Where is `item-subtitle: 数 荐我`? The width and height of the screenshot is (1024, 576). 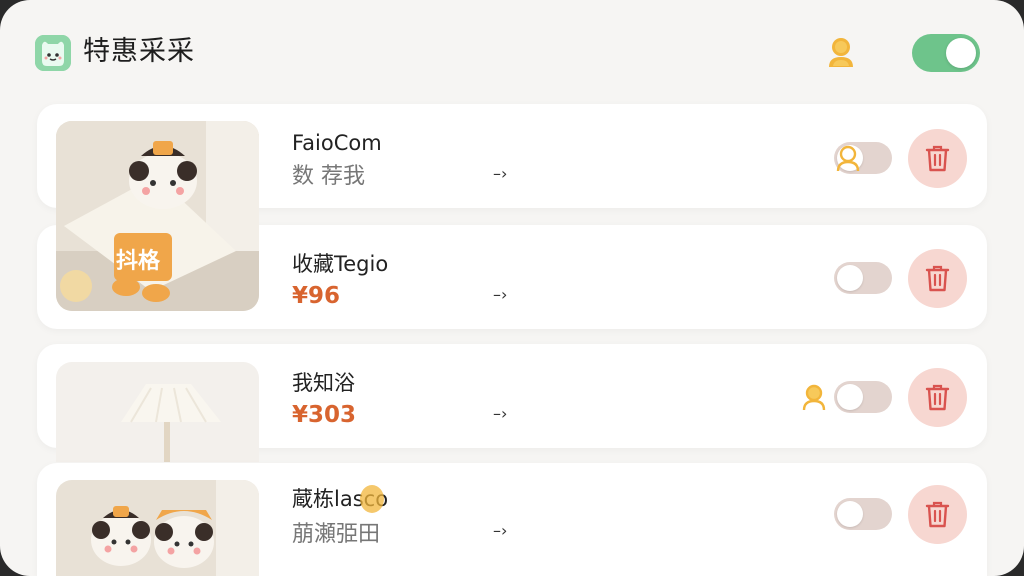 item-subtitle: 数 荐我 is located at coordinates (328, 176).